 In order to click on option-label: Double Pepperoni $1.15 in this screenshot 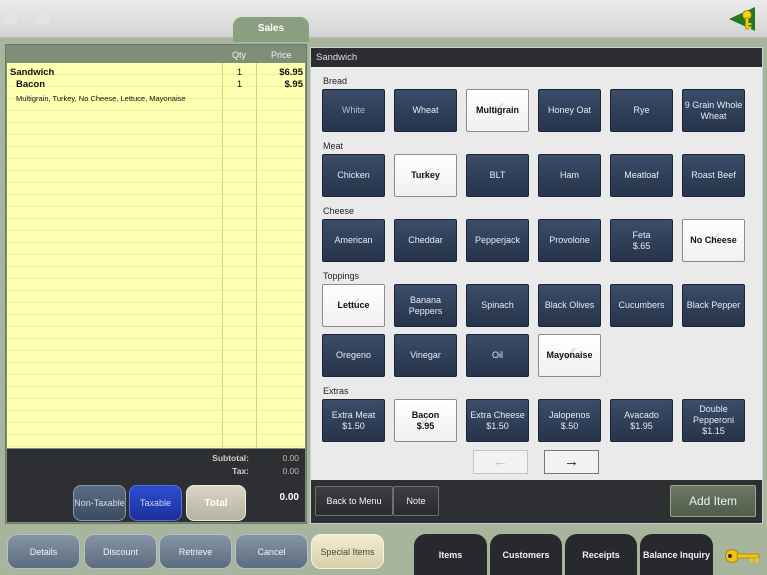, I will do `click(713, 420)`.